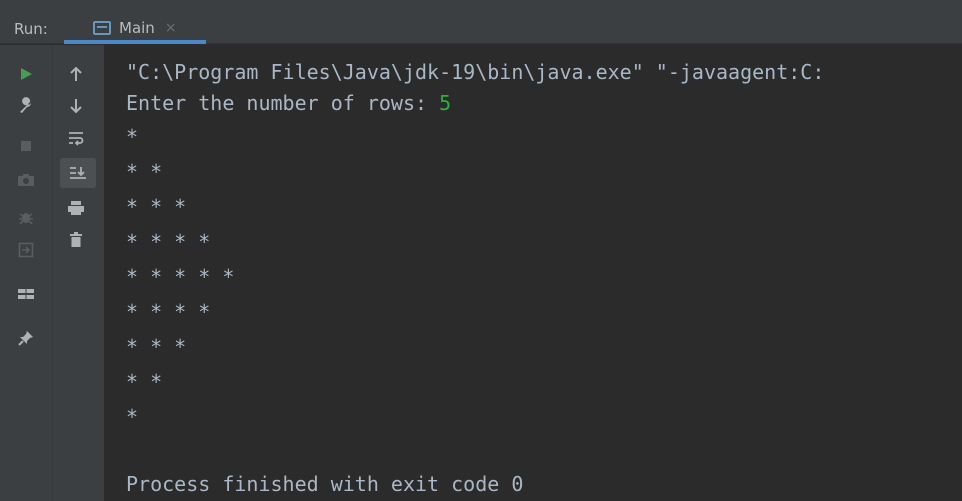 This screenshot has width=962, height=501. What do you see at coordinates (76, 138) in the screenshot?
I see `soft-wrap-icon` at bounding box center [76, 138].